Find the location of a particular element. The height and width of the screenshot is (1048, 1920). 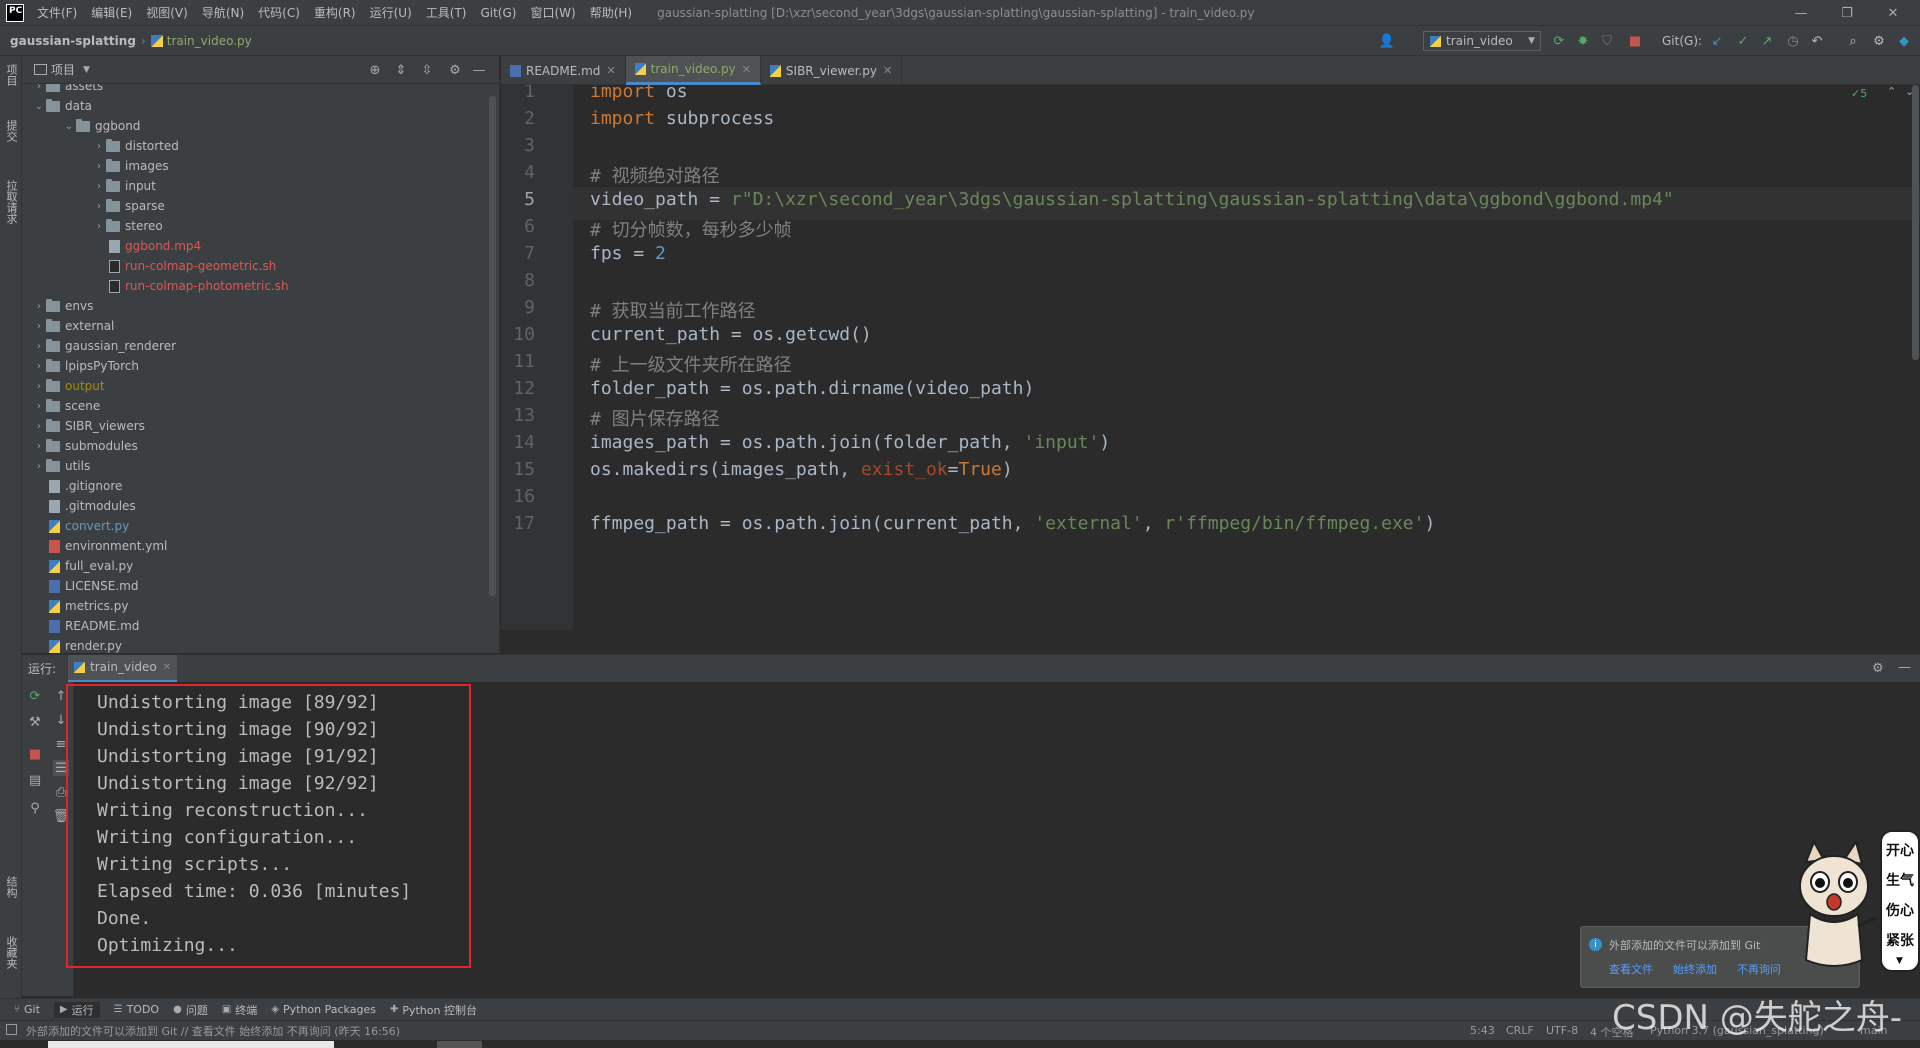

menu-item: 重构(R) is located at coordinates (335, 13).